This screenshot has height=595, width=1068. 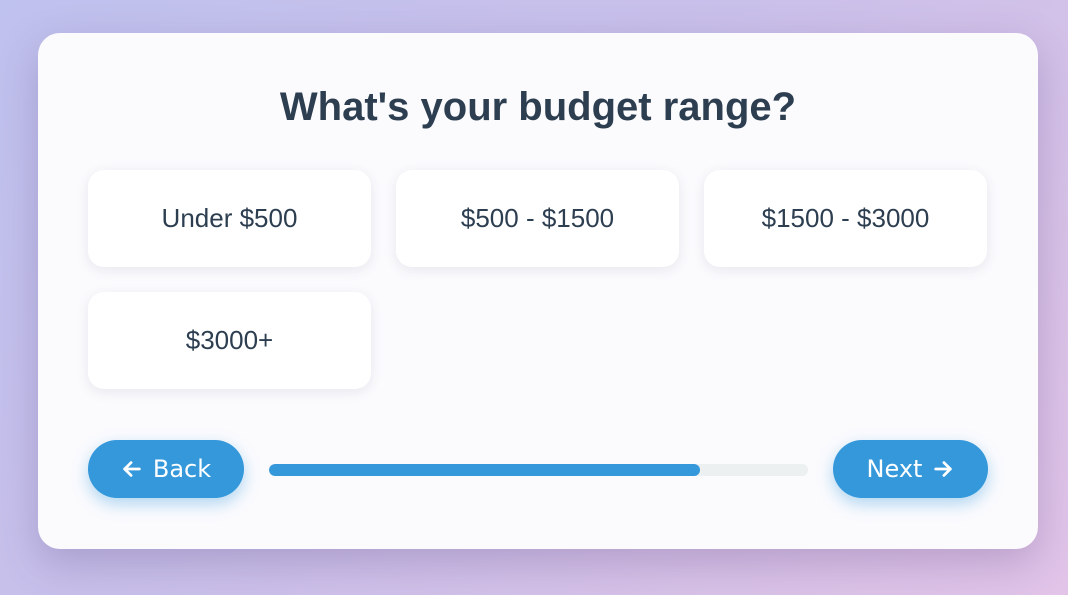 What do you see at coordinates (538, 107) in the screenshot?
I see `question-title: What's your budget range?` at bounding box center [538, 107].